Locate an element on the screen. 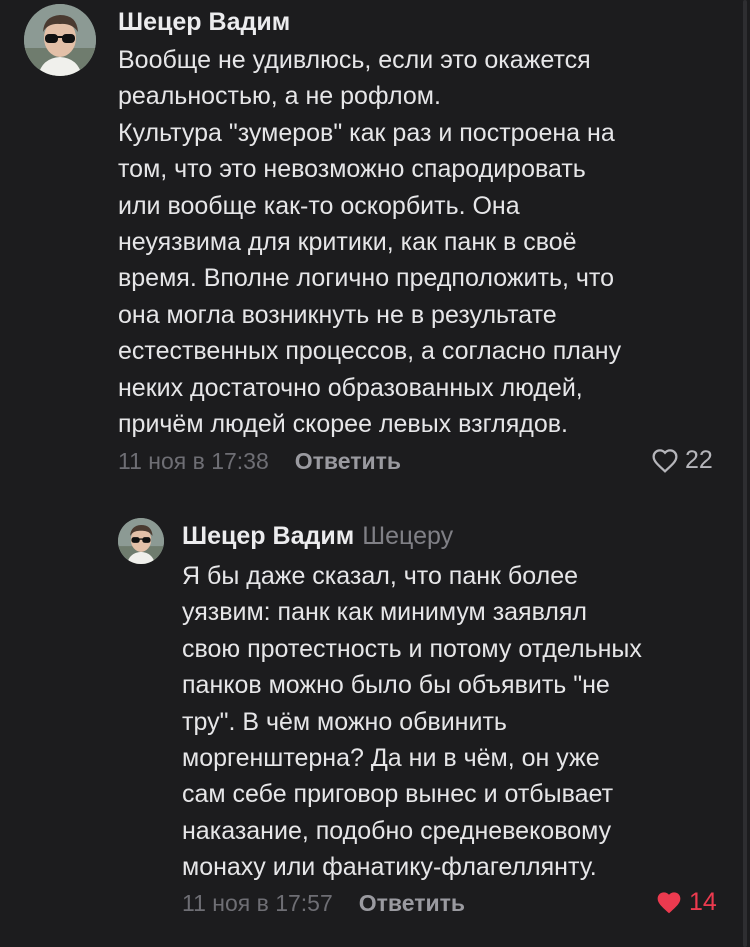 This screenshot has width=750, height=947. comment-meta: 11 ноя в 17:57 Ответить is located at coordinates (323, 903).